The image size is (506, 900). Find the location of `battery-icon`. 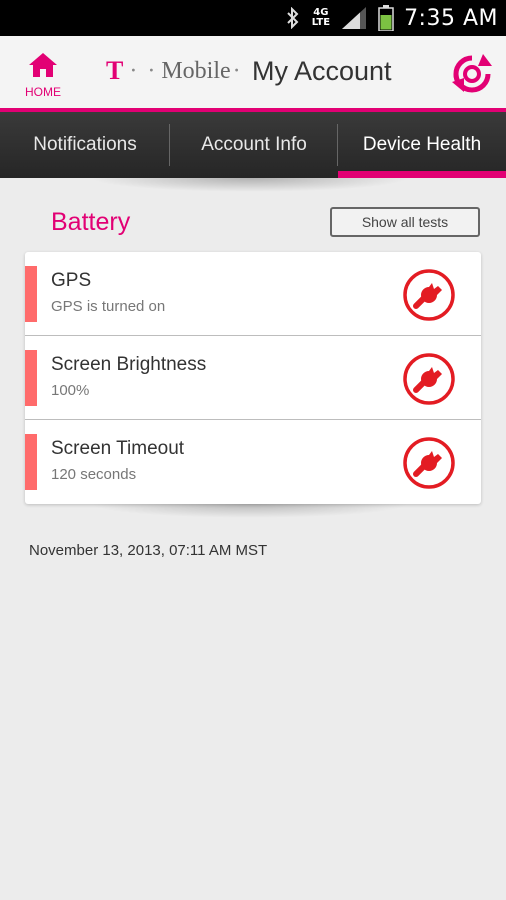

battery-icon is located at coordinates (386, 18).